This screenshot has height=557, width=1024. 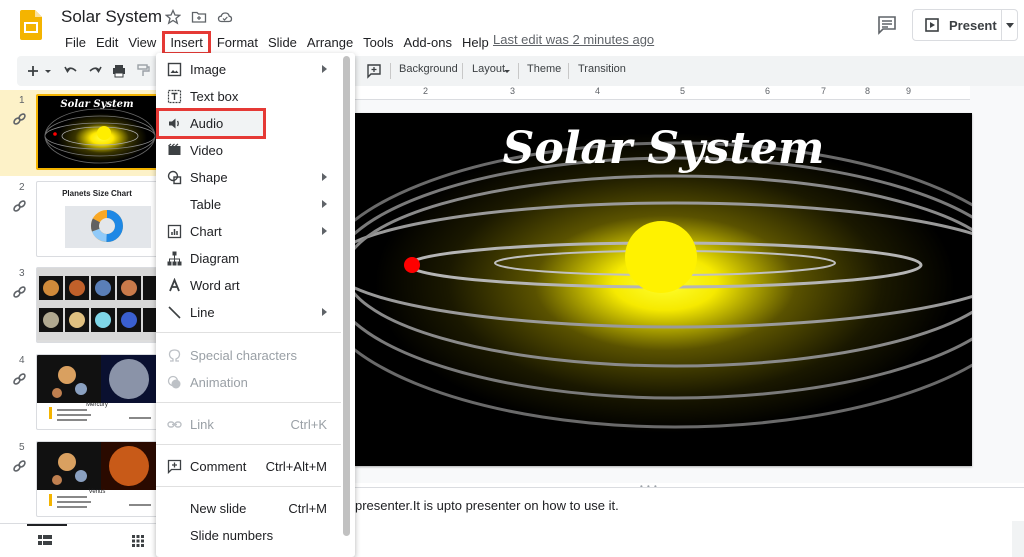 What do you see at coordinates (142, 43) in the screenshot?
I see `menu-view: View` at bounding box center [142, 43].